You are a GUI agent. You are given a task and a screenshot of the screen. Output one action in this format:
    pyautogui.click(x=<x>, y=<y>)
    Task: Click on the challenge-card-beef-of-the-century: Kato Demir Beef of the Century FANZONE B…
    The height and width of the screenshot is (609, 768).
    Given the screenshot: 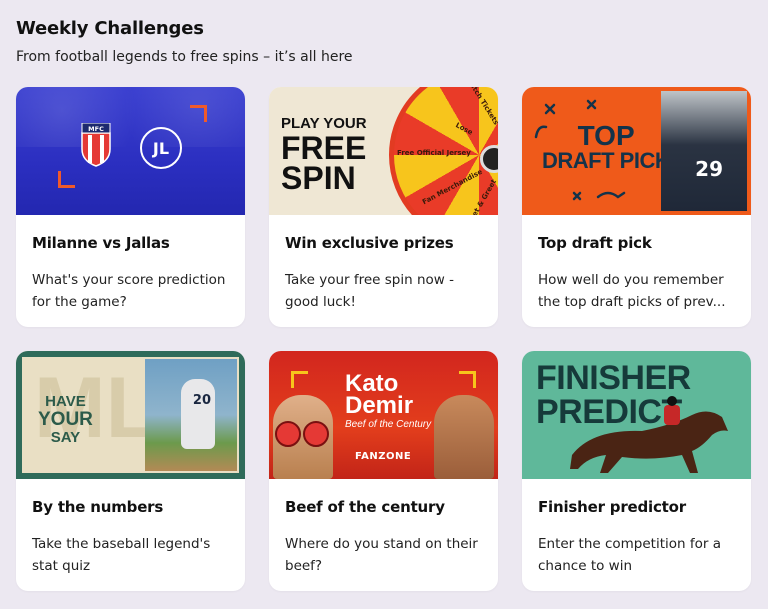 What is the action you would take?
    pyautogui.click(x=383, y=471)
    